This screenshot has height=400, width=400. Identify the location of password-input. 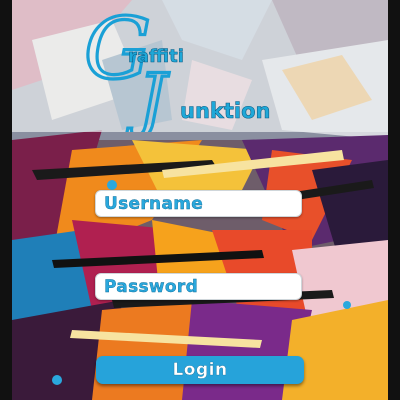
(198, 286).